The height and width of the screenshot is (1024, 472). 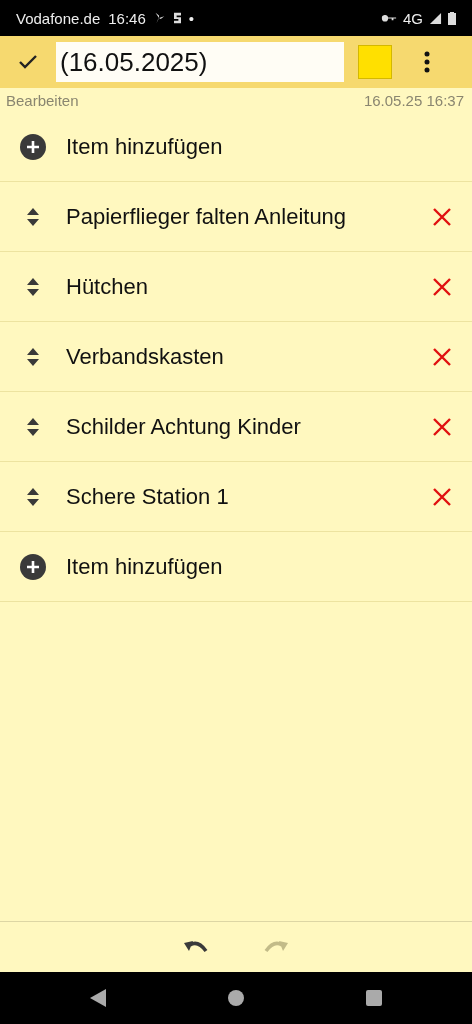 I want to click on carrier-text: Vodafone.de, so click(x=58, y=18).